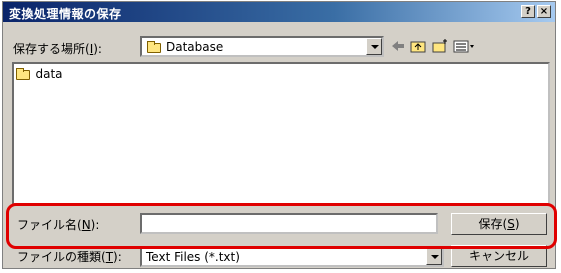  Describe the element at coordinates (69, 257) in the screenshot. I see `filetype-label: ファイルの種類(T):` at that location.